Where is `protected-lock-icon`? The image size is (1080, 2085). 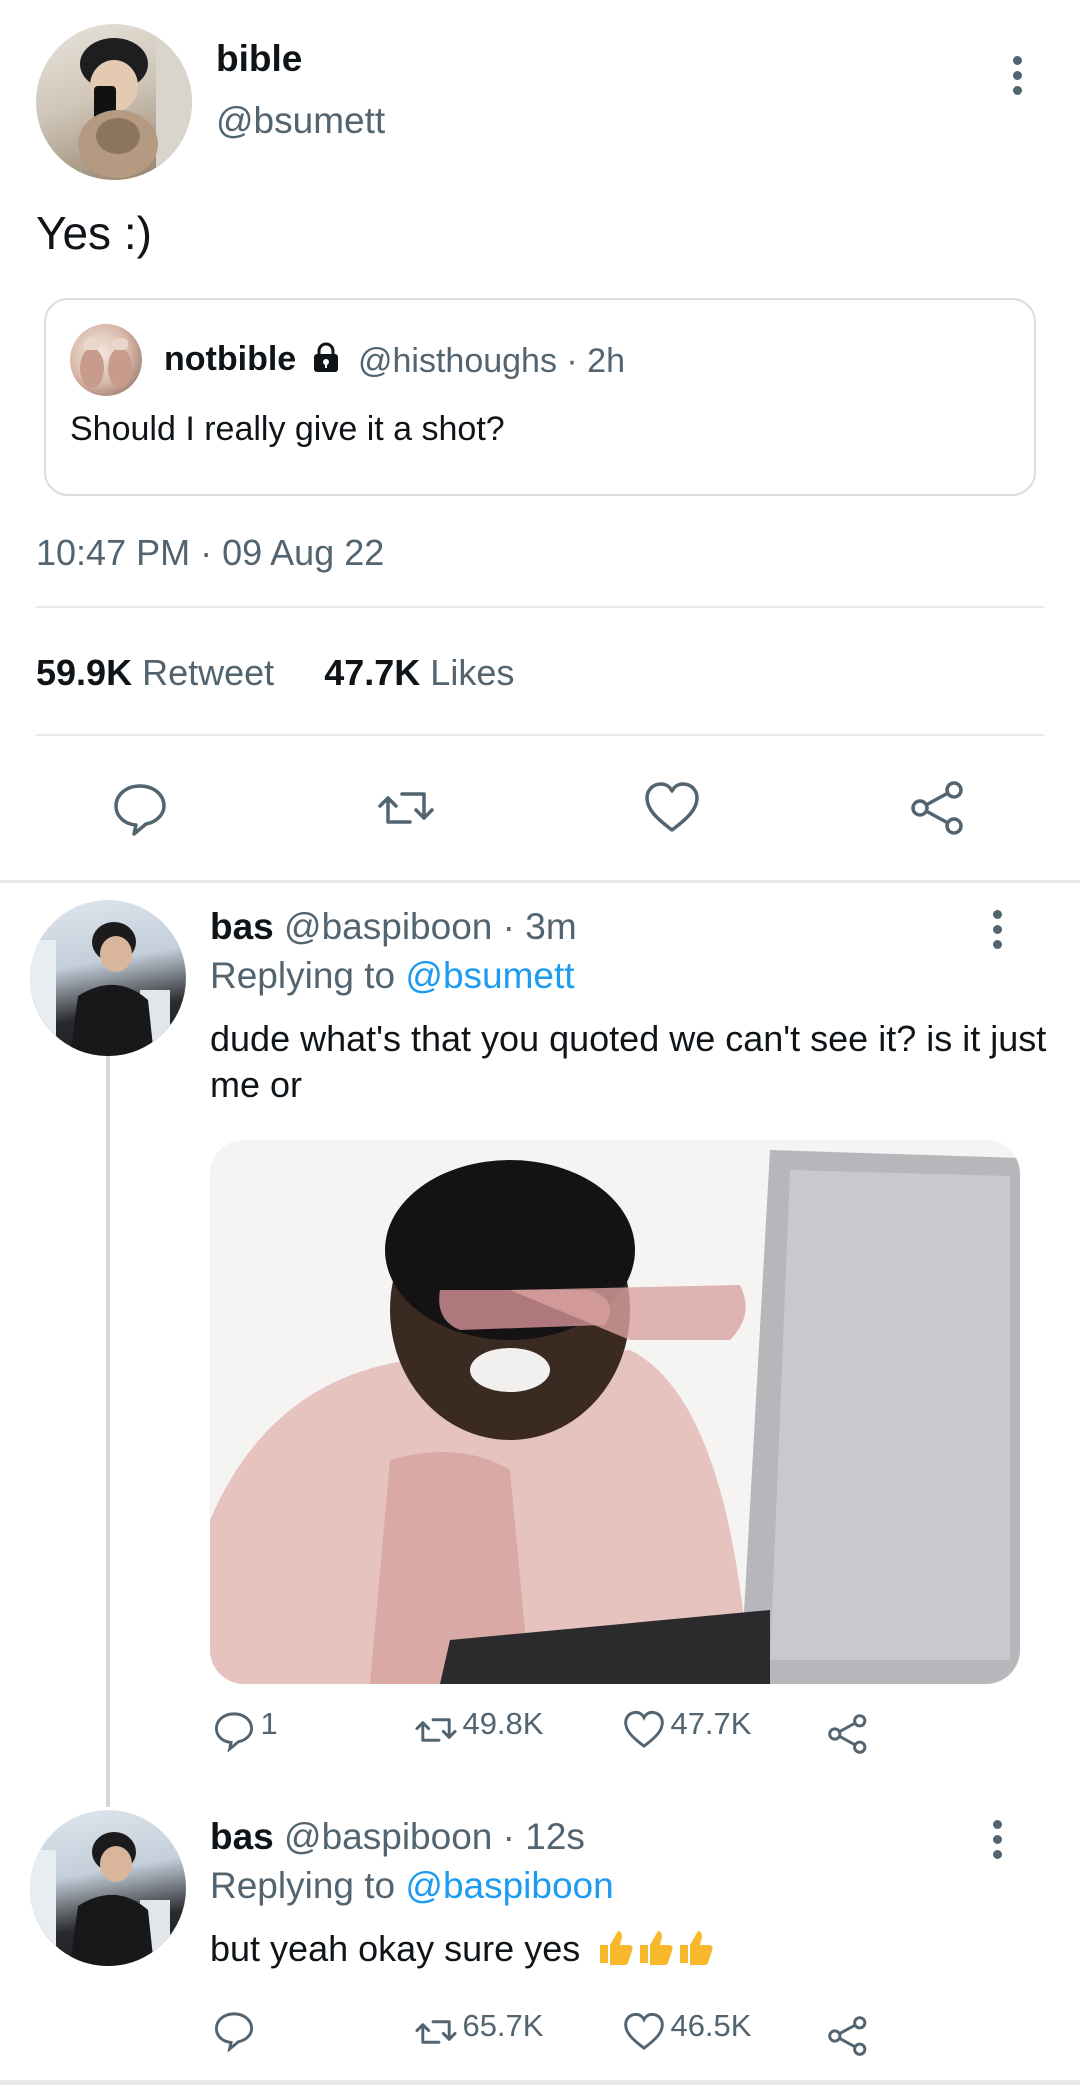
protected-lock-icon is located at coordinates (326, 357).